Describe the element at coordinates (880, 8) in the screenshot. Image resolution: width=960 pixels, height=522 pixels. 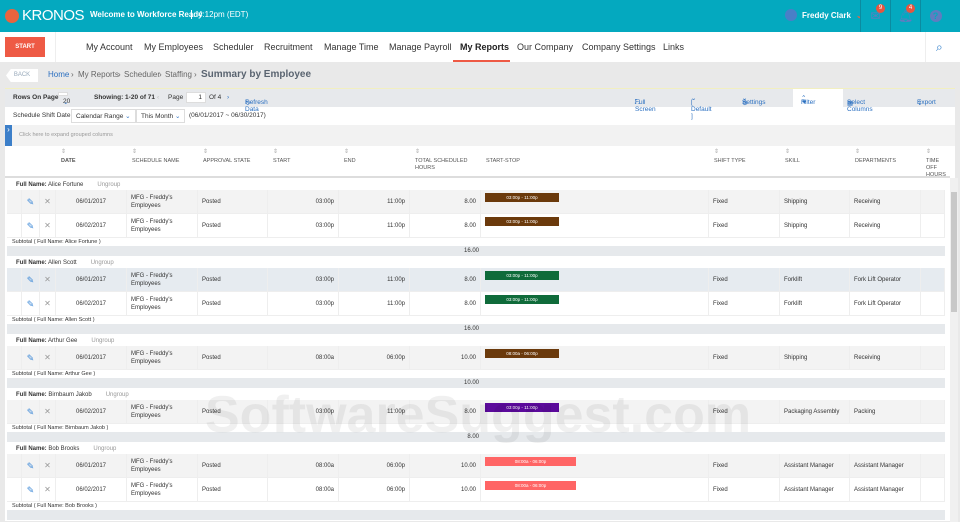
I see `mail-badge: 9` at that location.